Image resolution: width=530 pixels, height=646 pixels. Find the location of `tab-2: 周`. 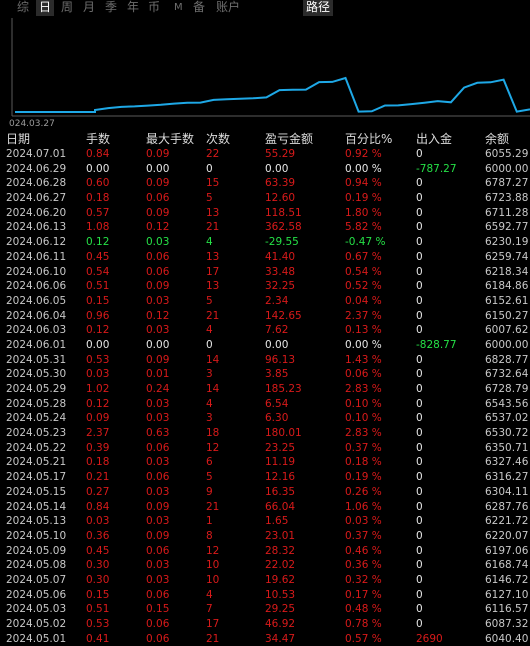

tab-2: 周 is located at coordinates (67, 8).